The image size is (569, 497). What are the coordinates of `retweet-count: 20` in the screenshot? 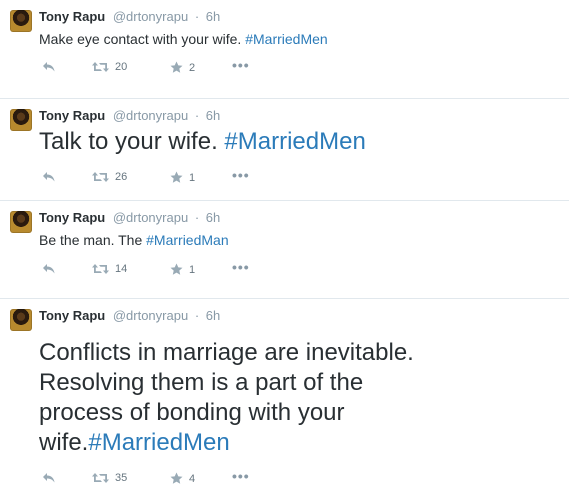 It's located at (121, 67).